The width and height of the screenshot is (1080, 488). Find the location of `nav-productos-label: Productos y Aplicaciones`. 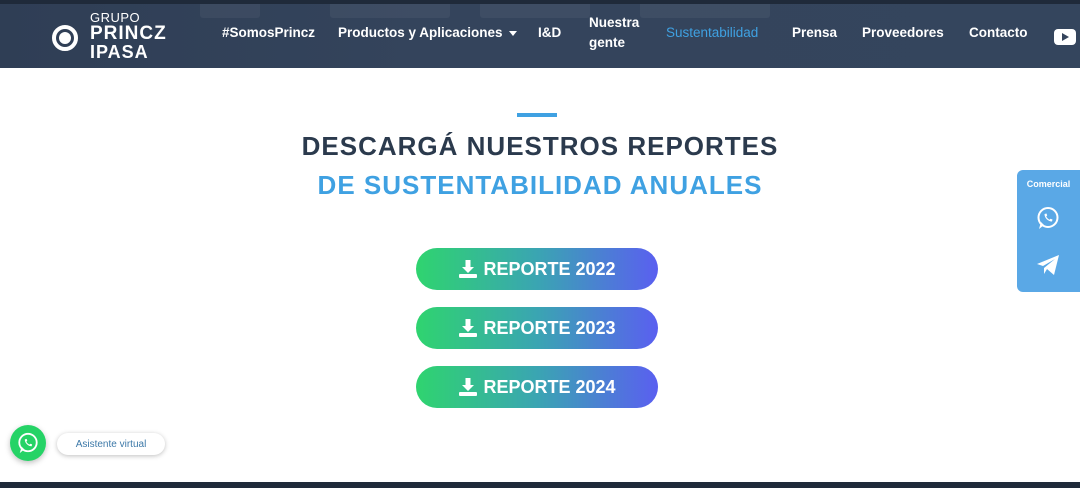

nav-productos-label: Productos y Aplicaciones is located at coordinates (420, 32).